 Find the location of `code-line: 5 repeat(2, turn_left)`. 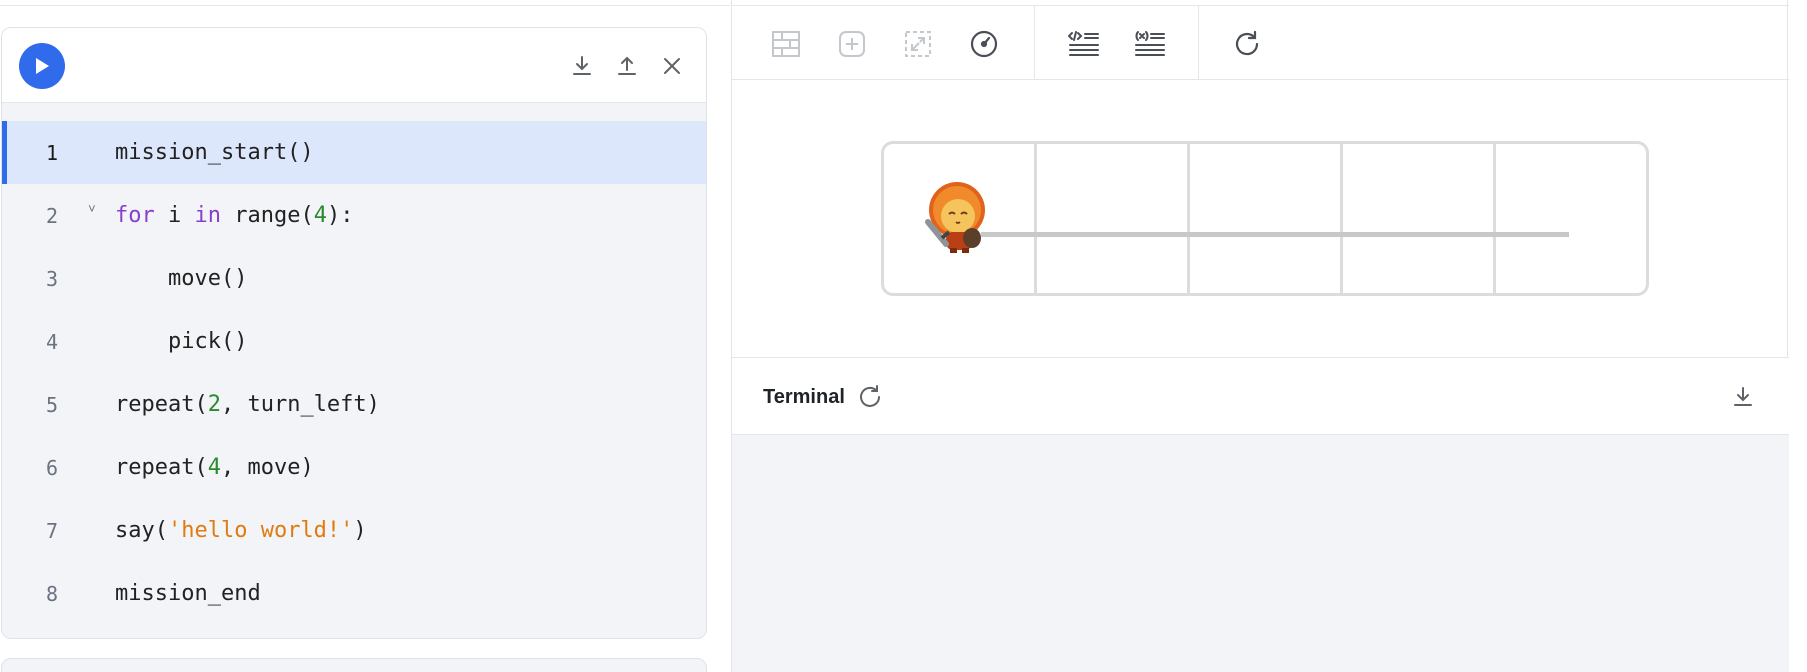

code-line: 5 repeat(2, turn_left) is located at coordinates (354, 404).